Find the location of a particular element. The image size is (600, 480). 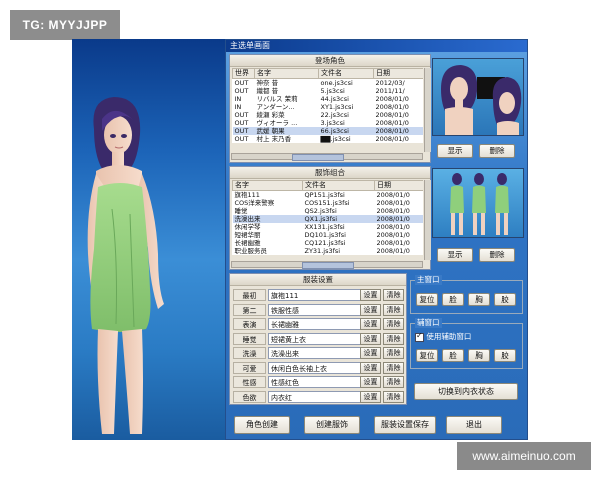

outfit-row: 洗澡出来 QX1.js3fsi 2008/01/0 is located at coordinates (327, 219).